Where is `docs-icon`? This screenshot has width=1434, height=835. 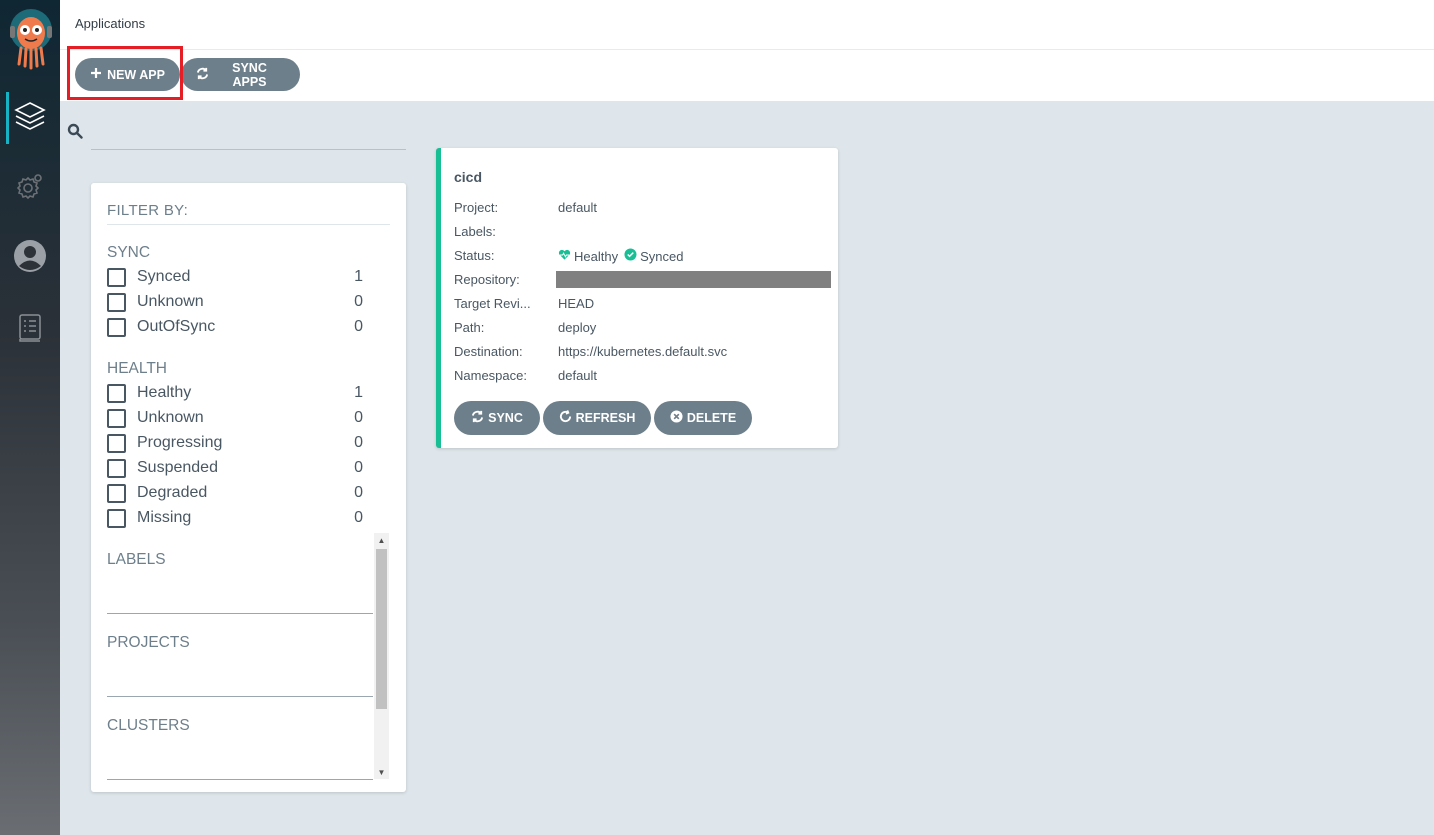 docs-icon is located at coordinates (30, 330).